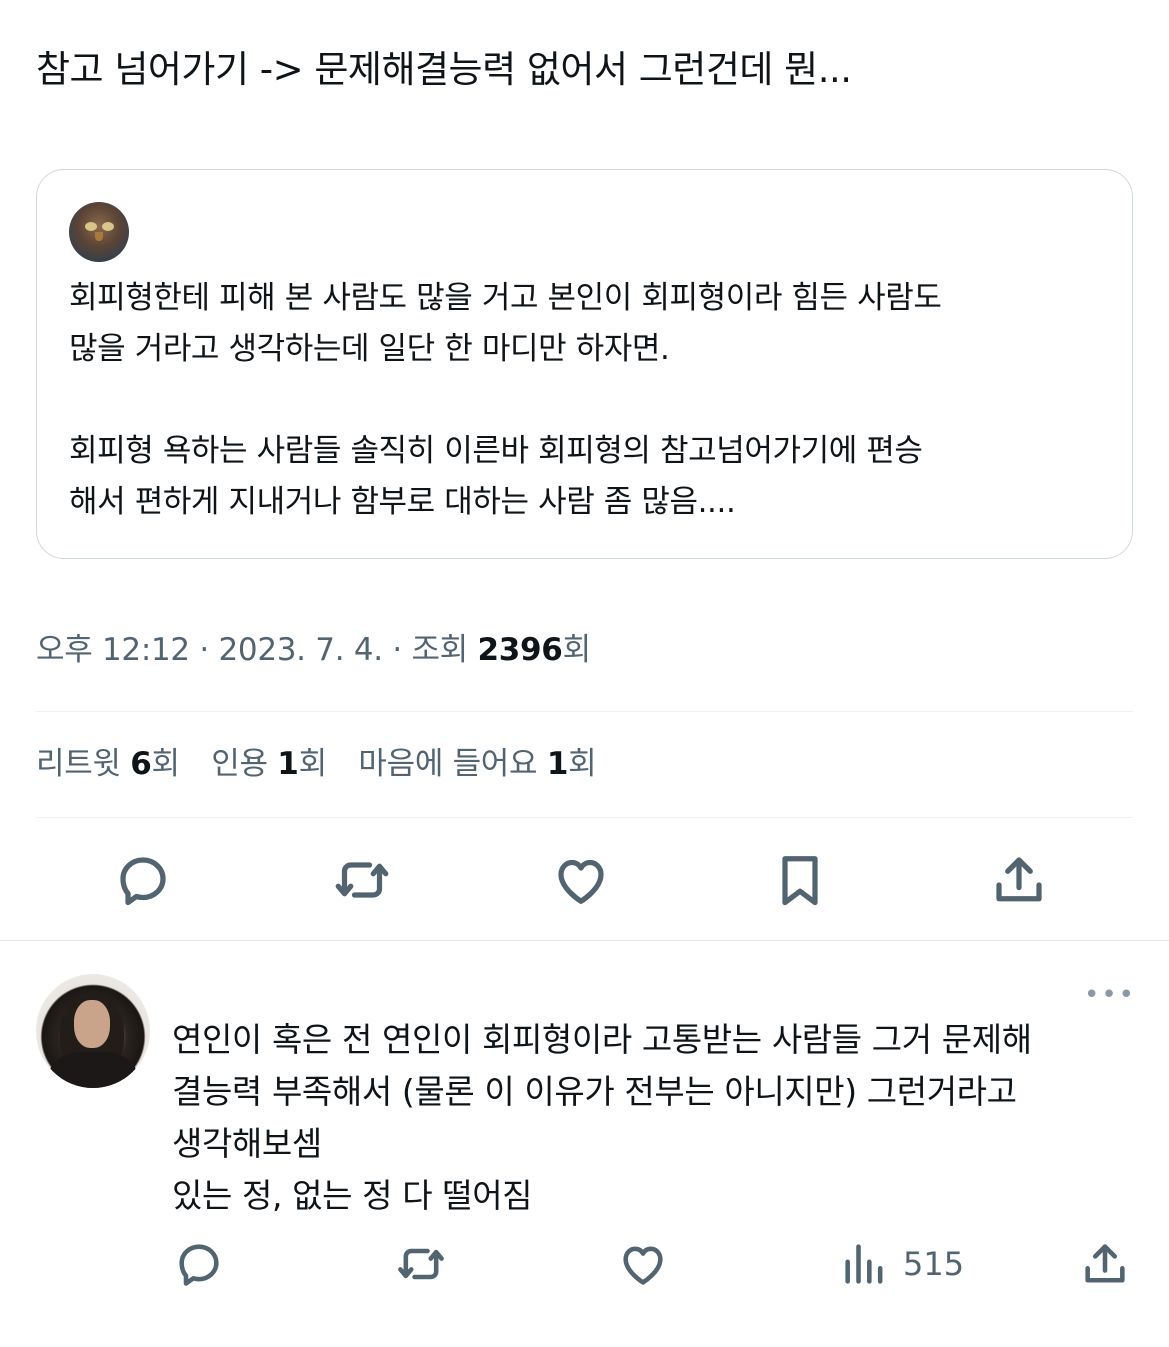 Image resolution: width=1169 pixels, height=1347 pixels. Describe the element at coordinates (594, 1091) in the screenshot. I see `reply-text-line: 결능력 부족해서 (물론 이 이유가 전부는 아니지만) 그런거라고` at that location.